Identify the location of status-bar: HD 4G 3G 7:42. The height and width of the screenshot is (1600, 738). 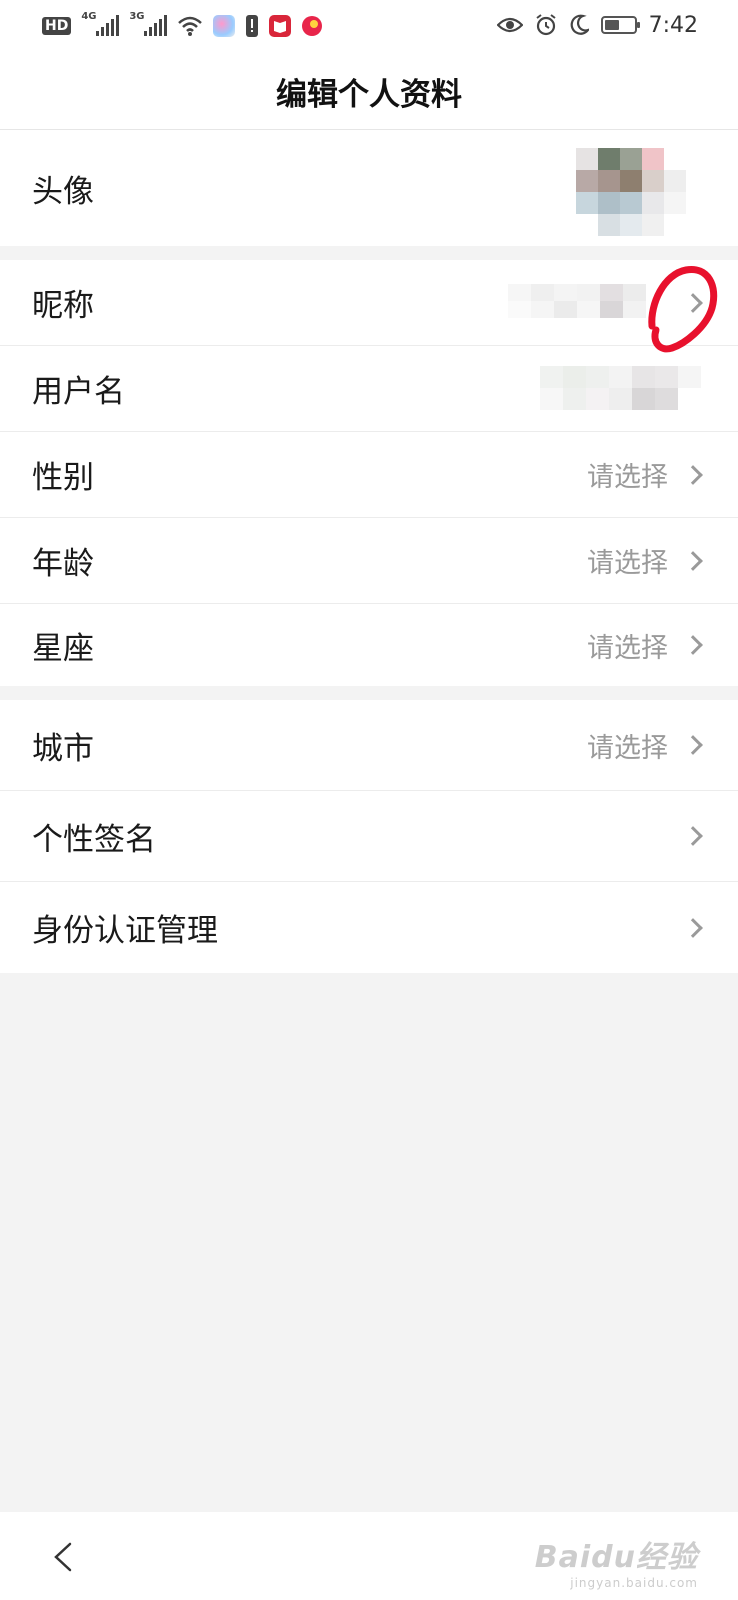
(369, 27).